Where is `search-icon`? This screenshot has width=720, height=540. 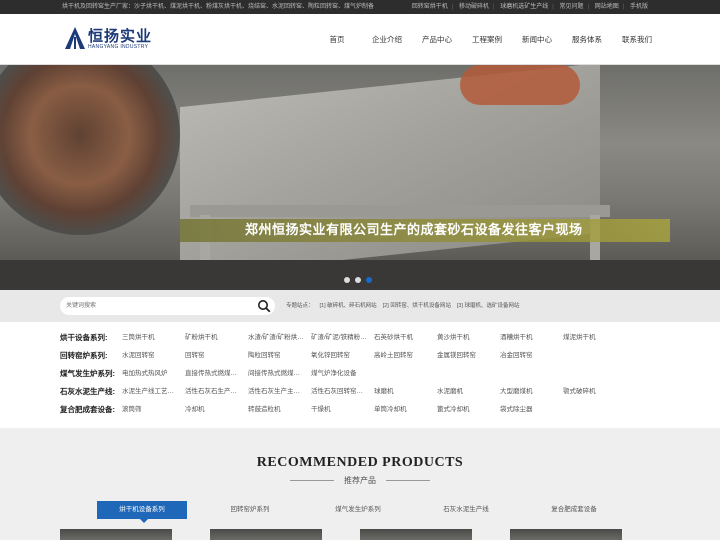 search-icon is located at coordinates (264, 306).